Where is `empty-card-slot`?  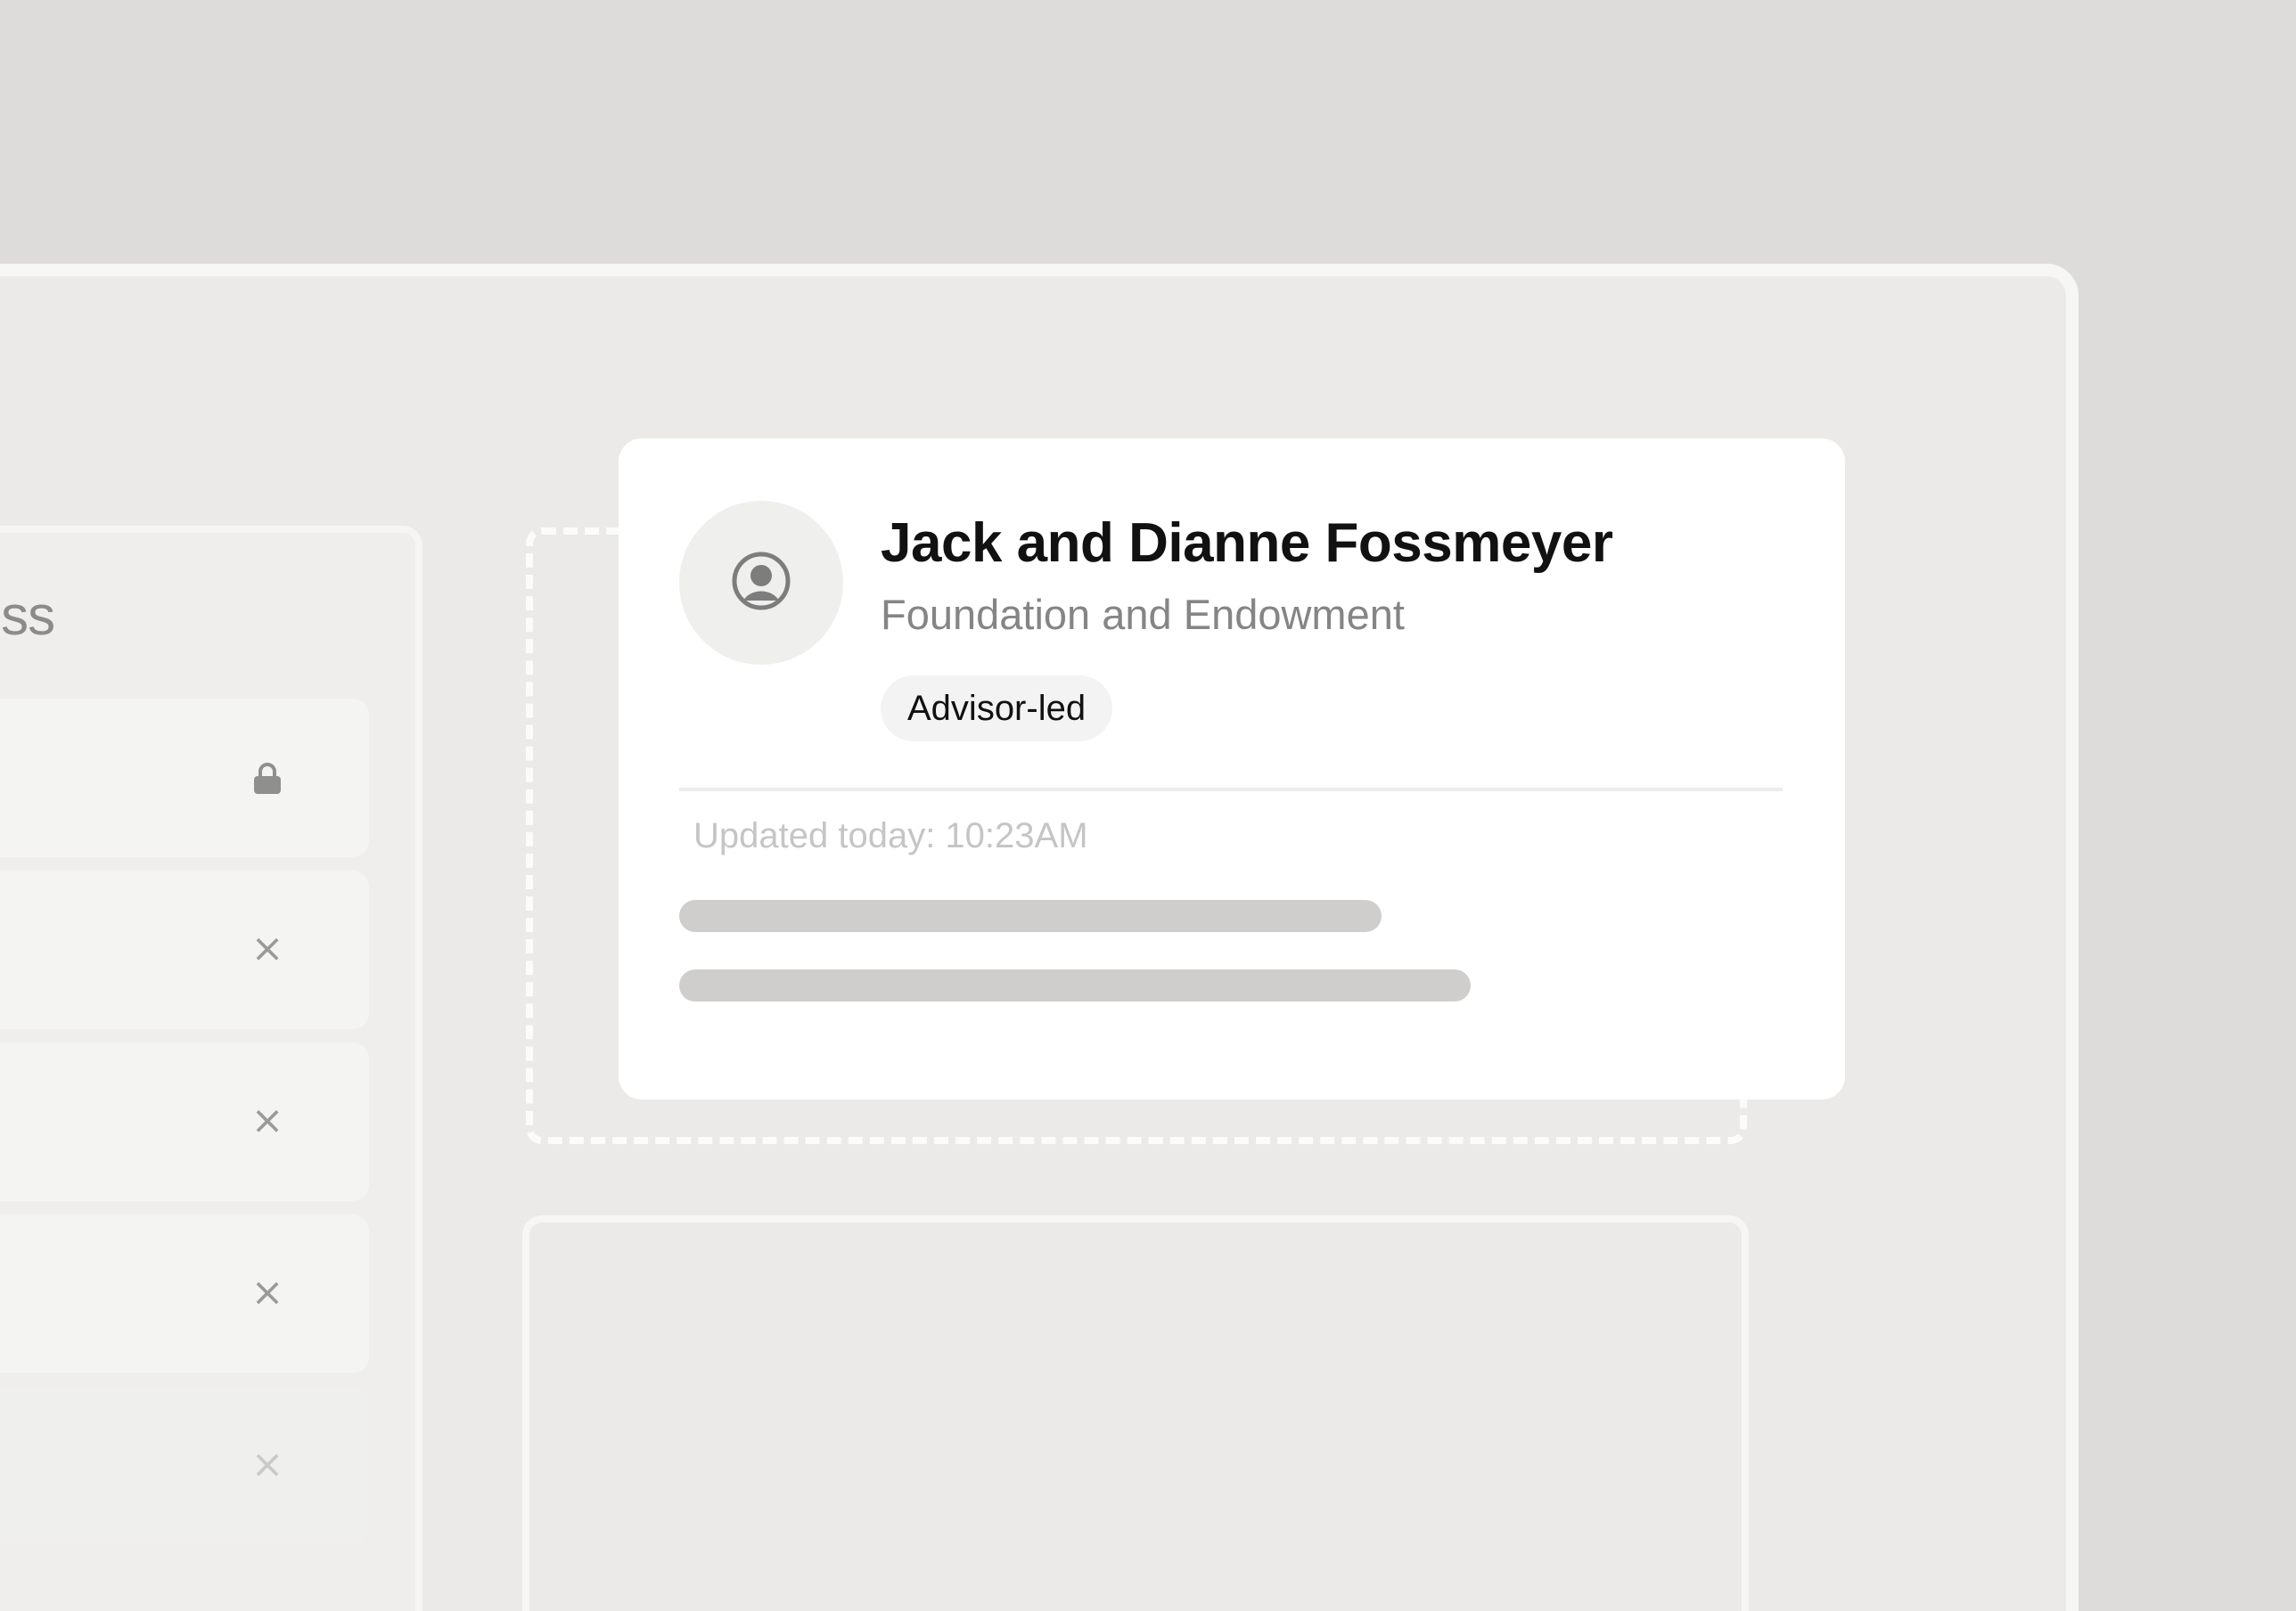 empty-card-slot is located at coordinates (1135, 1413).